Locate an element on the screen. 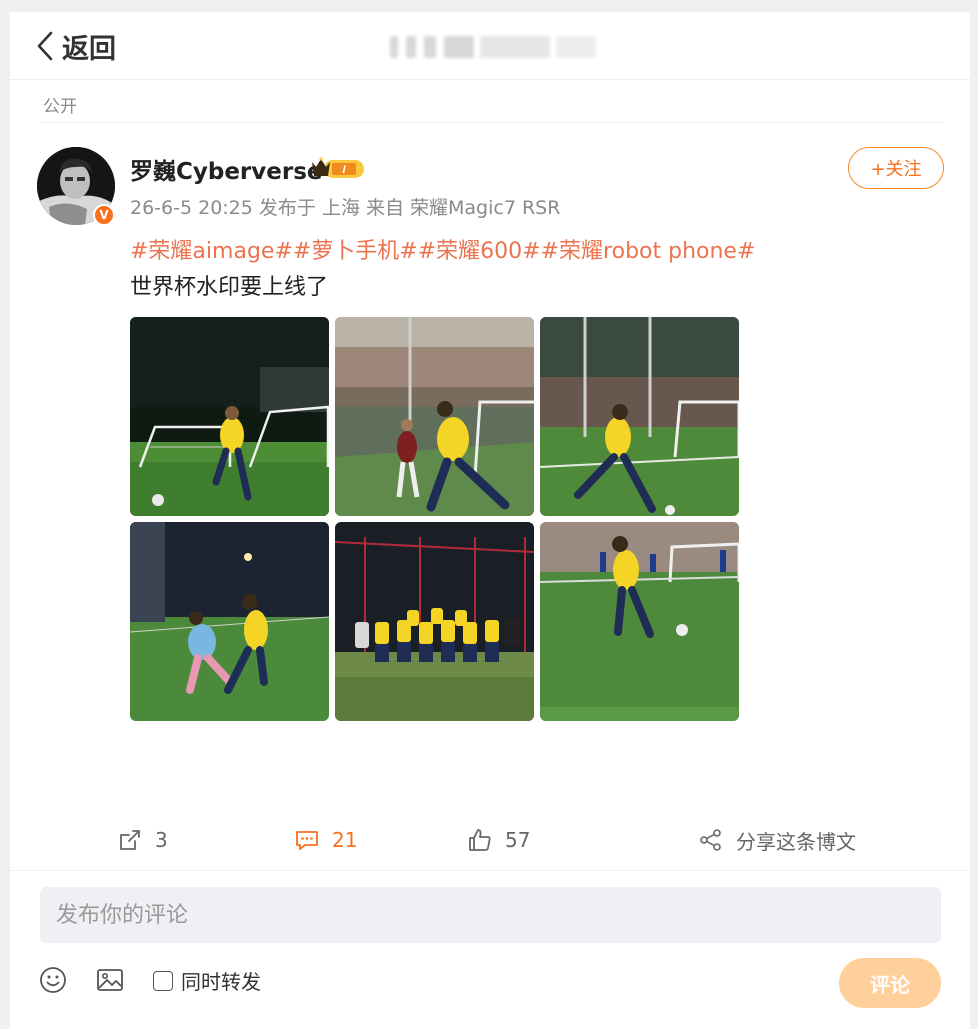 The height and width of the screenshot is (1029, 978). comment-input is located at coordinates (490, 915).